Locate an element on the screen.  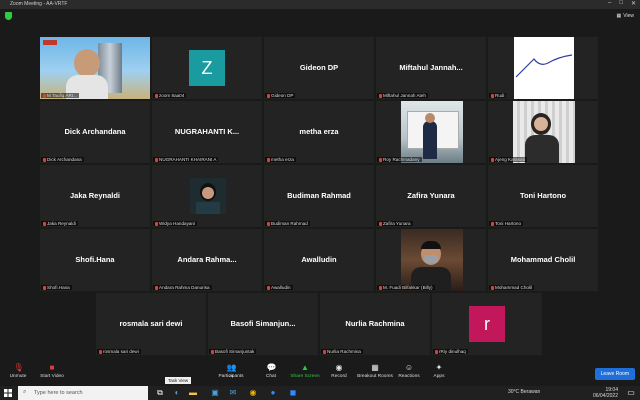
participant-tile: Roy Rachmadany is located at coordinates (431, 132).